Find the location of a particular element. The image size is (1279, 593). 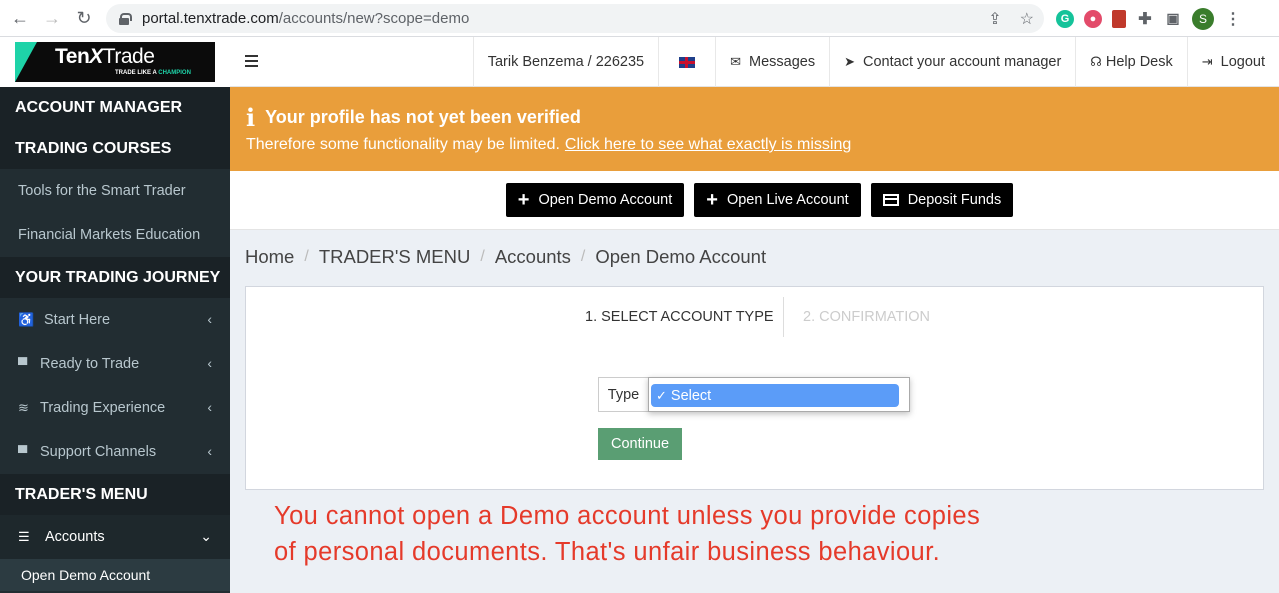

step-confirmation: 2. CONFIRMATION is located at coordinates (867, 317).